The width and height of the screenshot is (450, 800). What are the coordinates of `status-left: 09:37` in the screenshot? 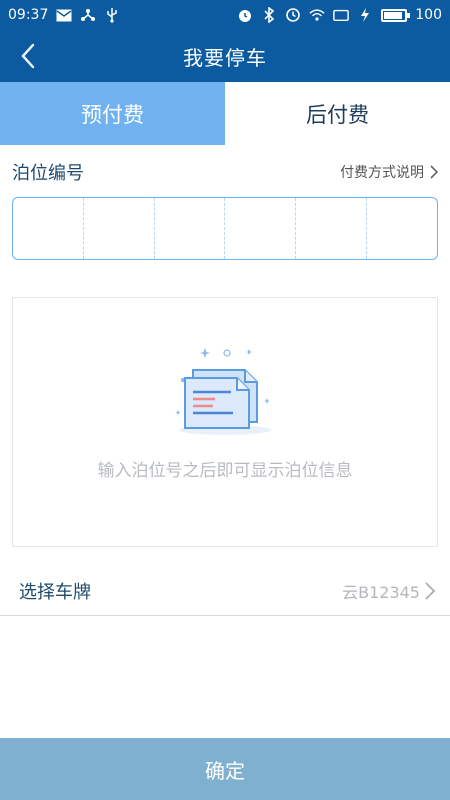 It's located at (64, 15).